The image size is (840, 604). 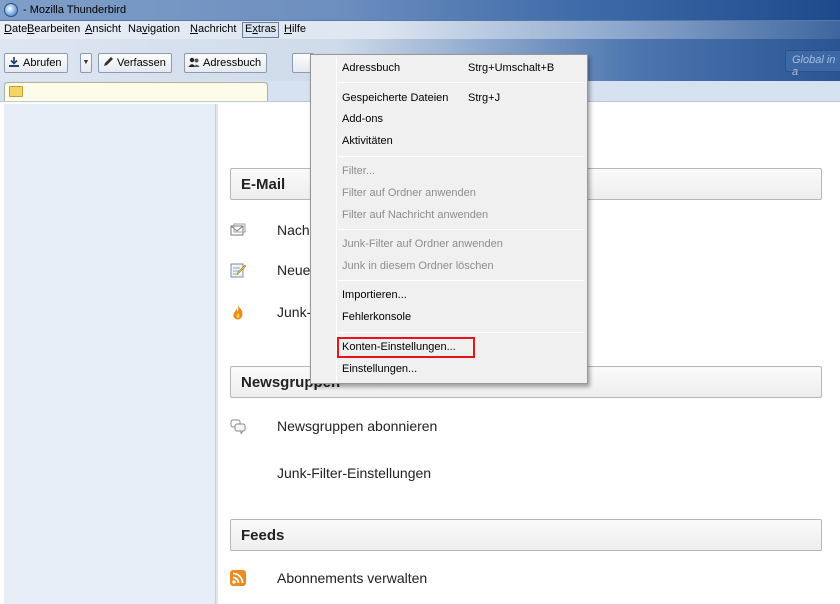 What do you see at coordinates (75, 10) in the screenshot?
I see `window-title: - Mozilla Thunderbird` at bounding box center [75, 10].